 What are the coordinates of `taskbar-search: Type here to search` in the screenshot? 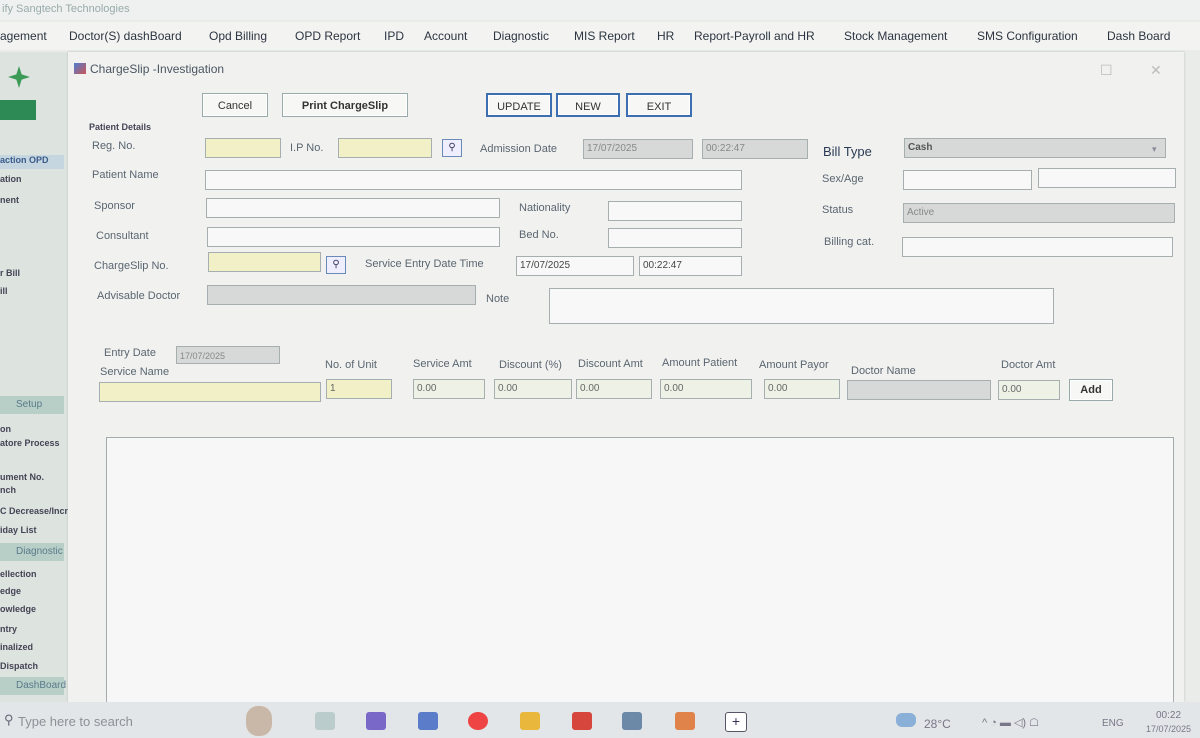 It's located at (75, 721).